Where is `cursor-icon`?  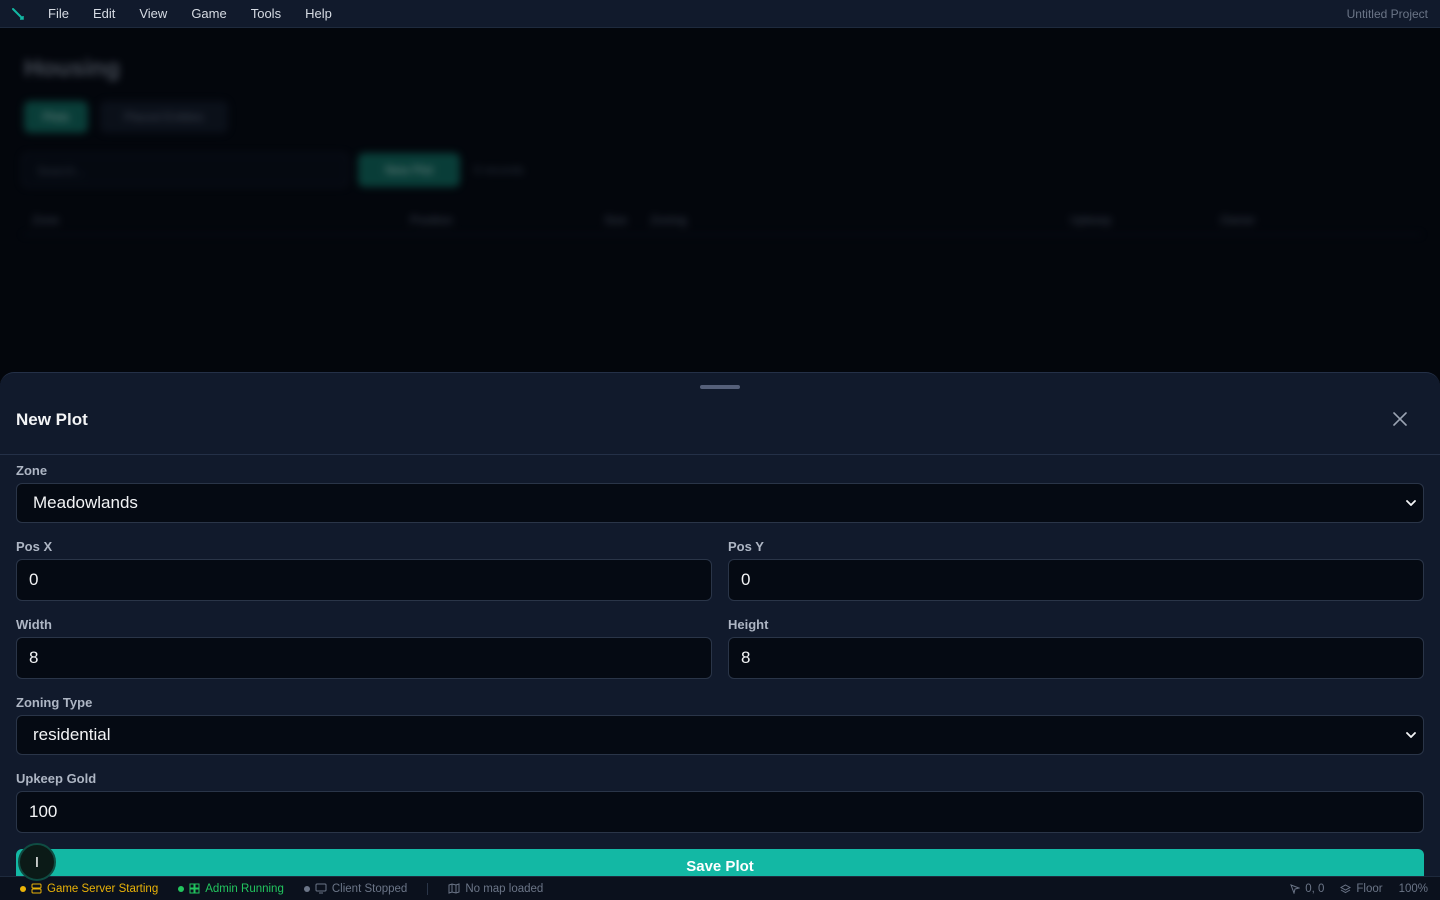 cursor-icon is located at coordinates (1295, 889).